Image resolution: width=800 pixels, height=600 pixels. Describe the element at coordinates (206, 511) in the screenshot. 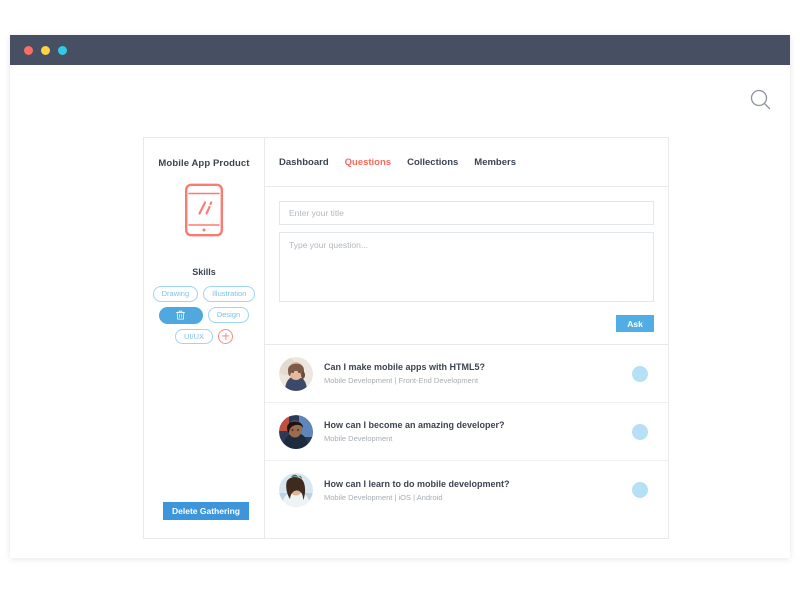

I see `delete-gathering-button: Delete Gathering` at that location.